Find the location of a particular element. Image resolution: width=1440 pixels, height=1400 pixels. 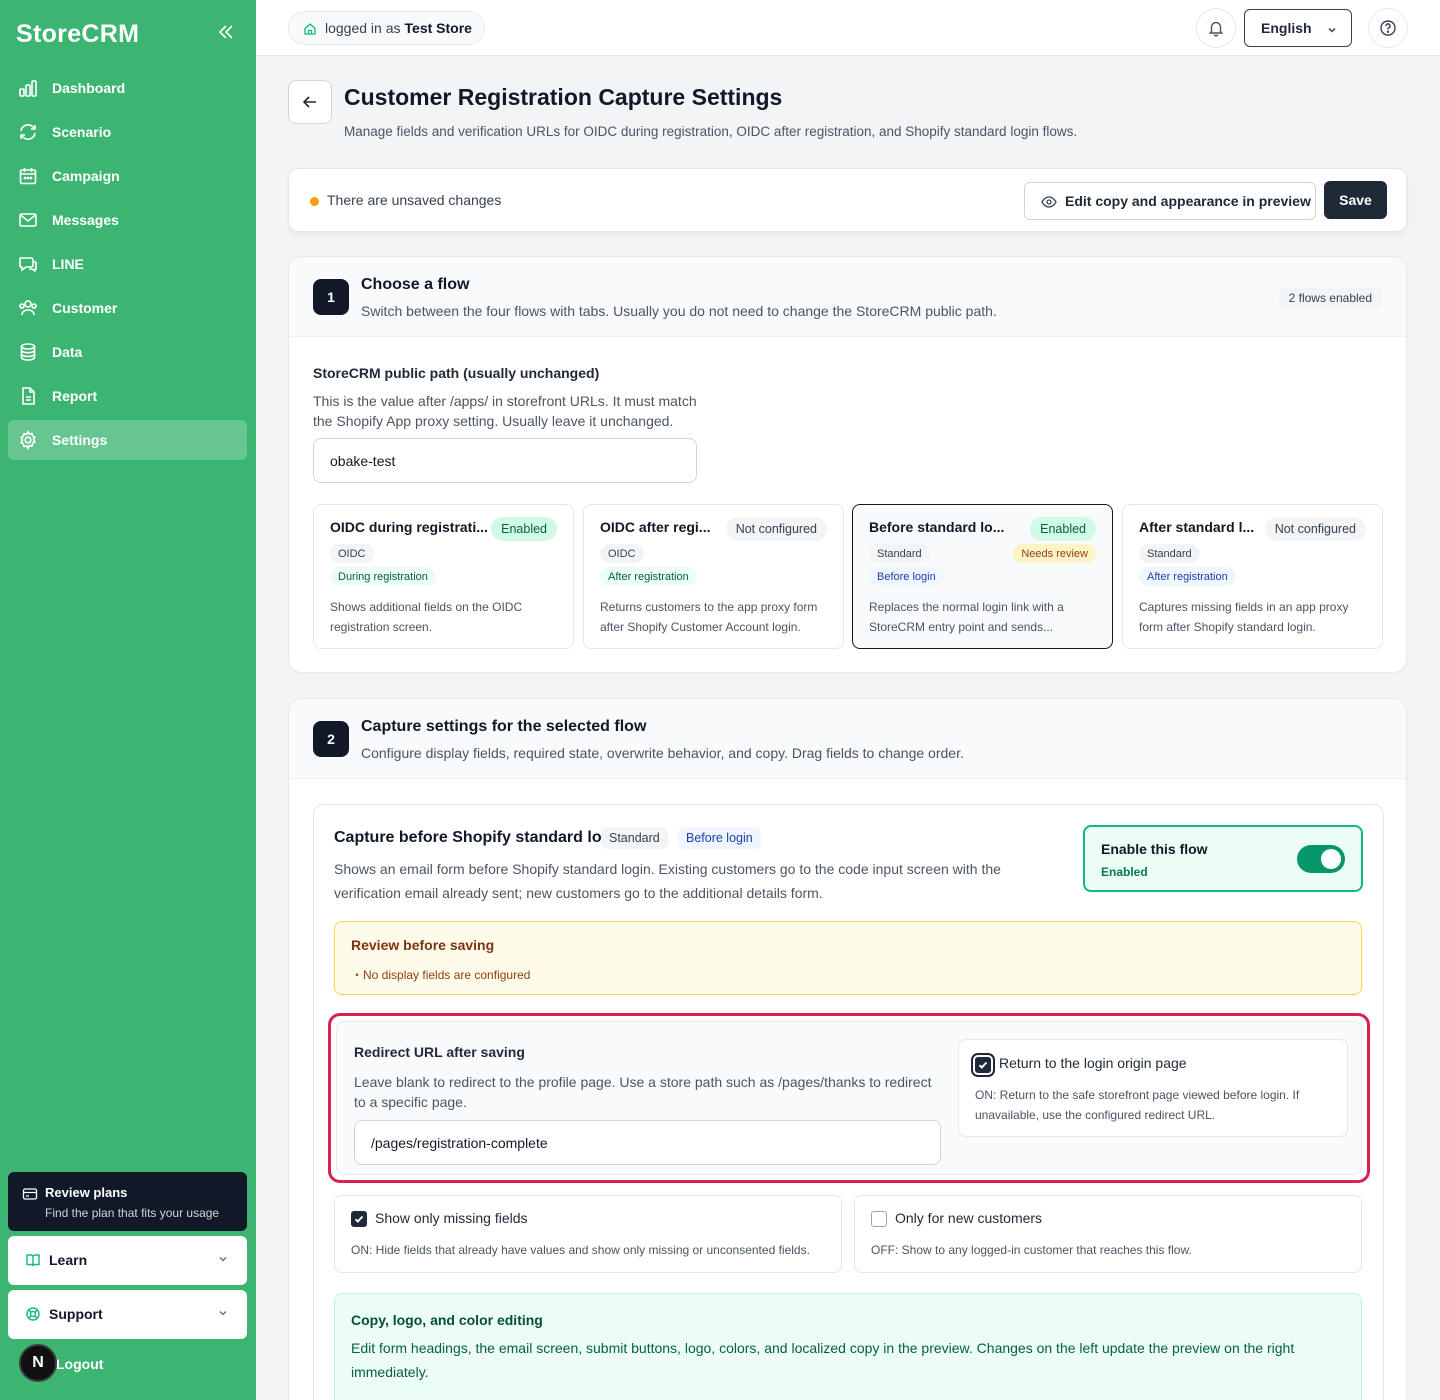

support-dropdown: Support is located at coordinates (127, 1314).